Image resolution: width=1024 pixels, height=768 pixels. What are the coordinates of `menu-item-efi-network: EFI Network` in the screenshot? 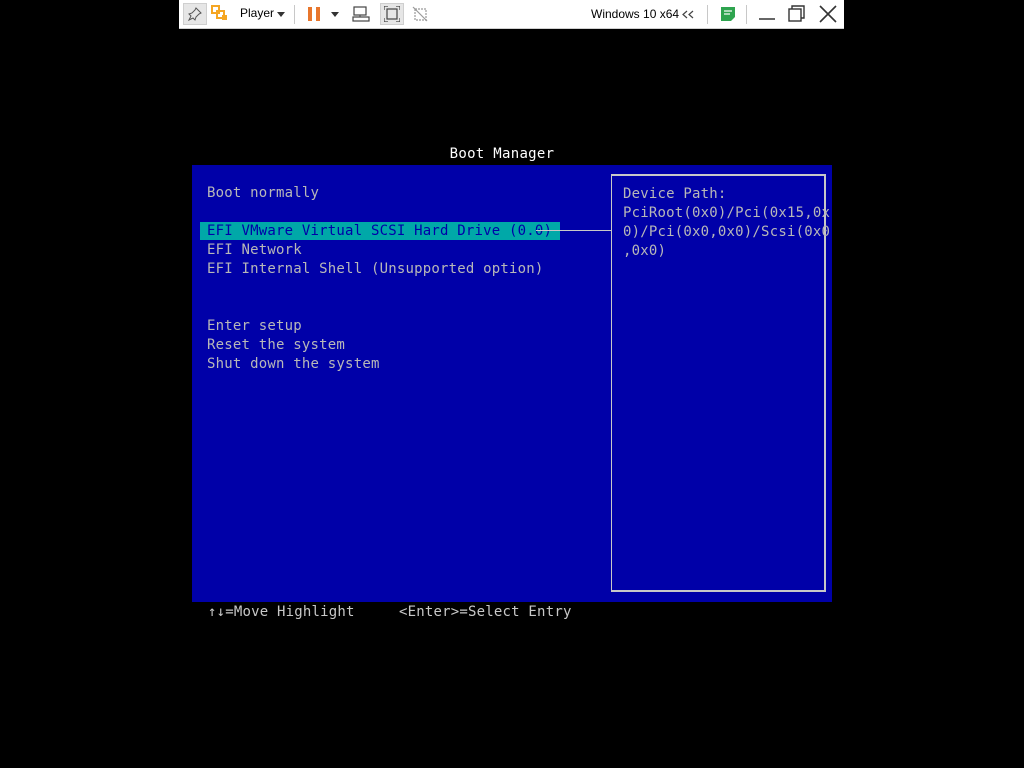 It's located at (254, 250).